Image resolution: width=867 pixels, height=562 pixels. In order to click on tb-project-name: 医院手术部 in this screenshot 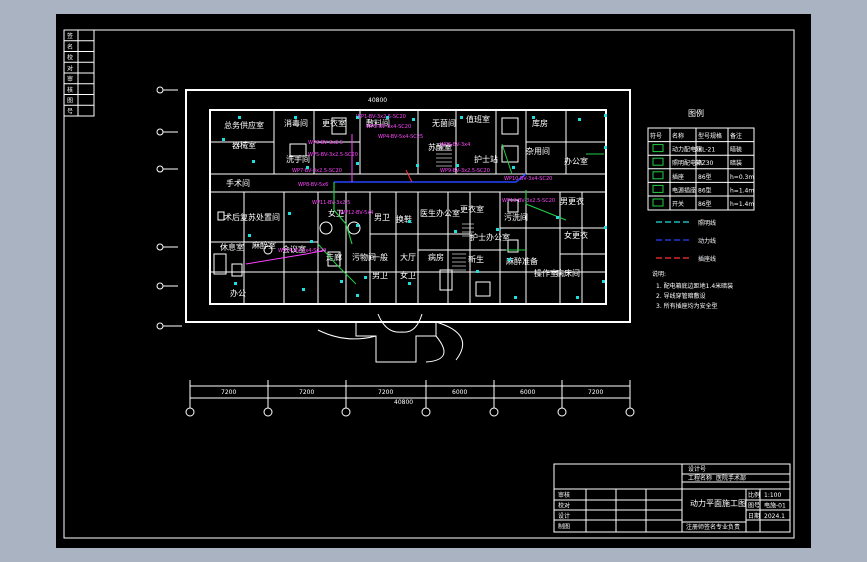, I will do `click(731, 478)`.